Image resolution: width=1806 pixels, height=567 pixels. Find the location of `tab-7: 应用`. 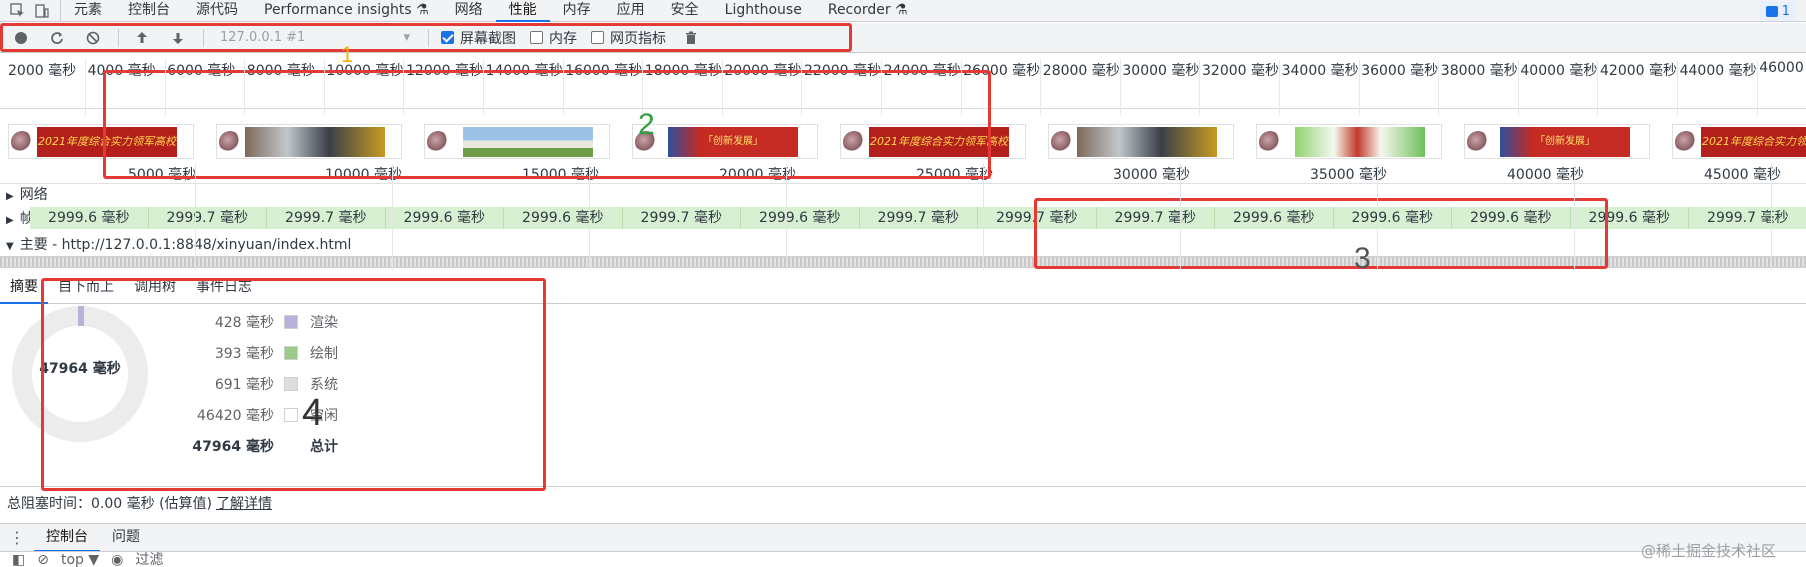

tab-7: 应用 is located at coordinates (631, 11).